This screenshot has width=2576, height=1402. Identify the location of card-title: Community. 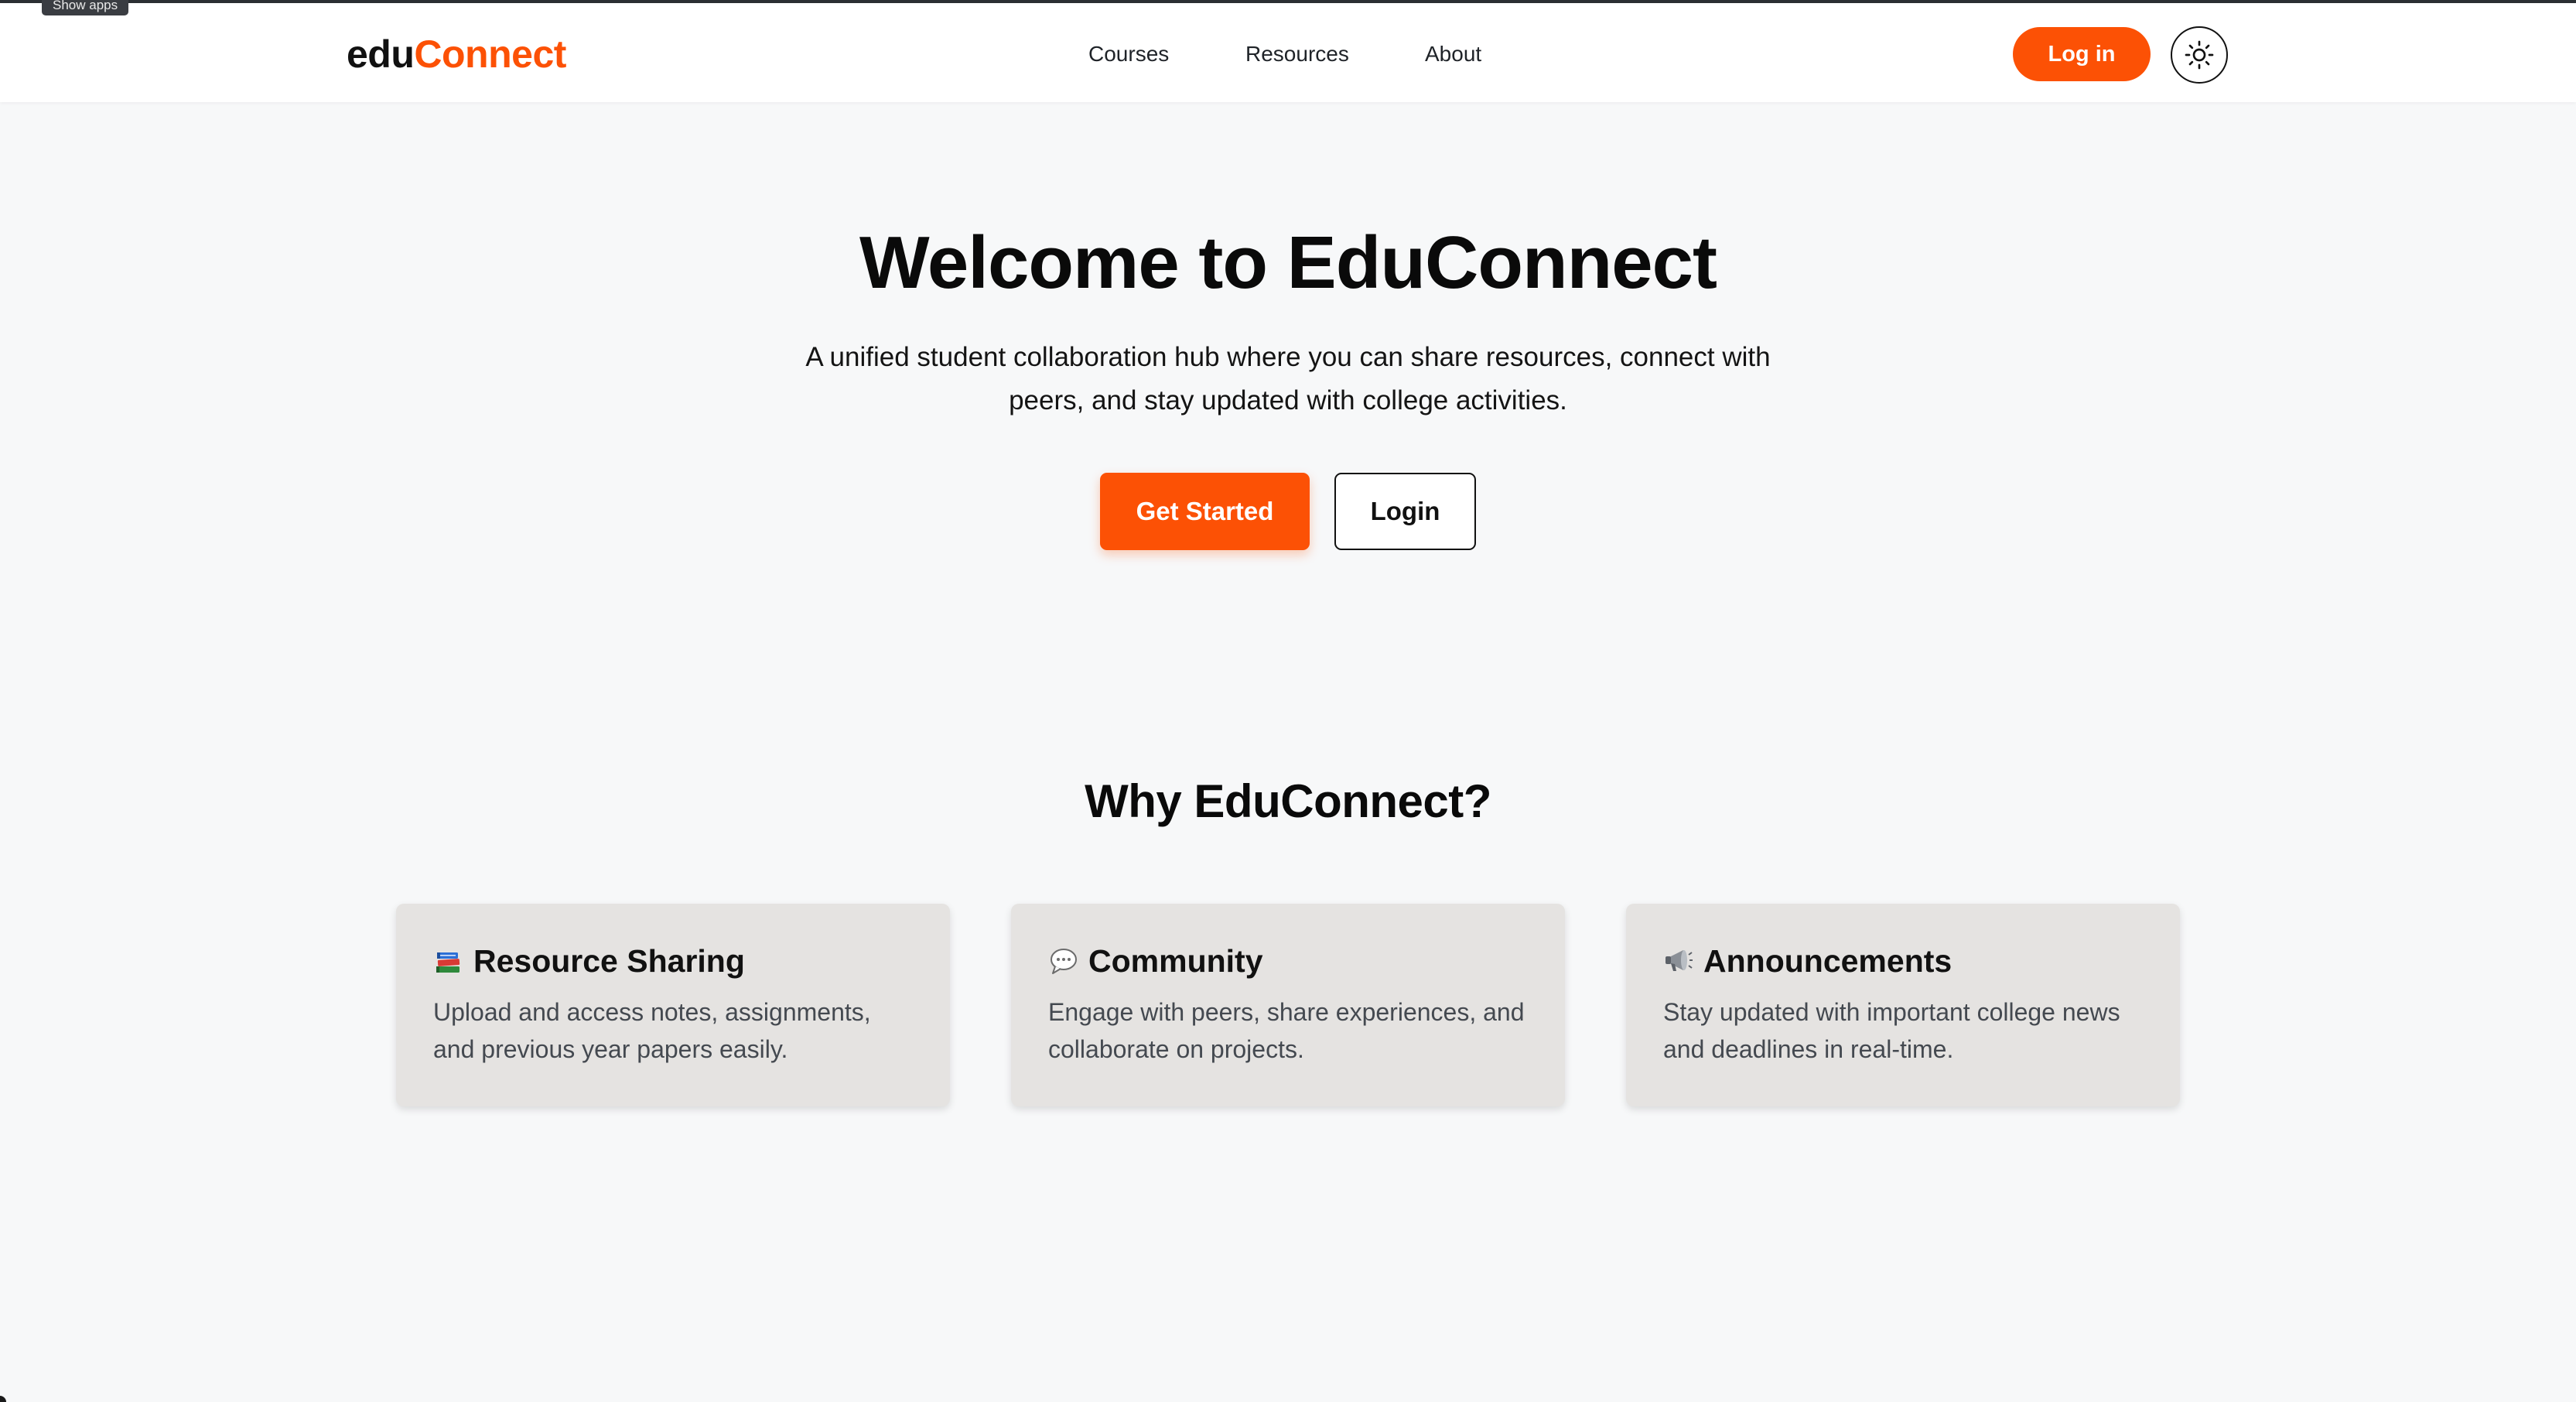
(1175, 961).